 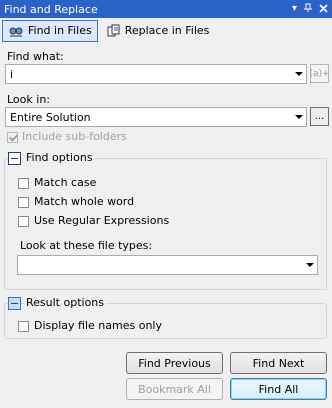 What do you see at coordinates (12, 137) in the screenshot?
I see `include-subfolders-checkbox` at bounding box center [12, 137].